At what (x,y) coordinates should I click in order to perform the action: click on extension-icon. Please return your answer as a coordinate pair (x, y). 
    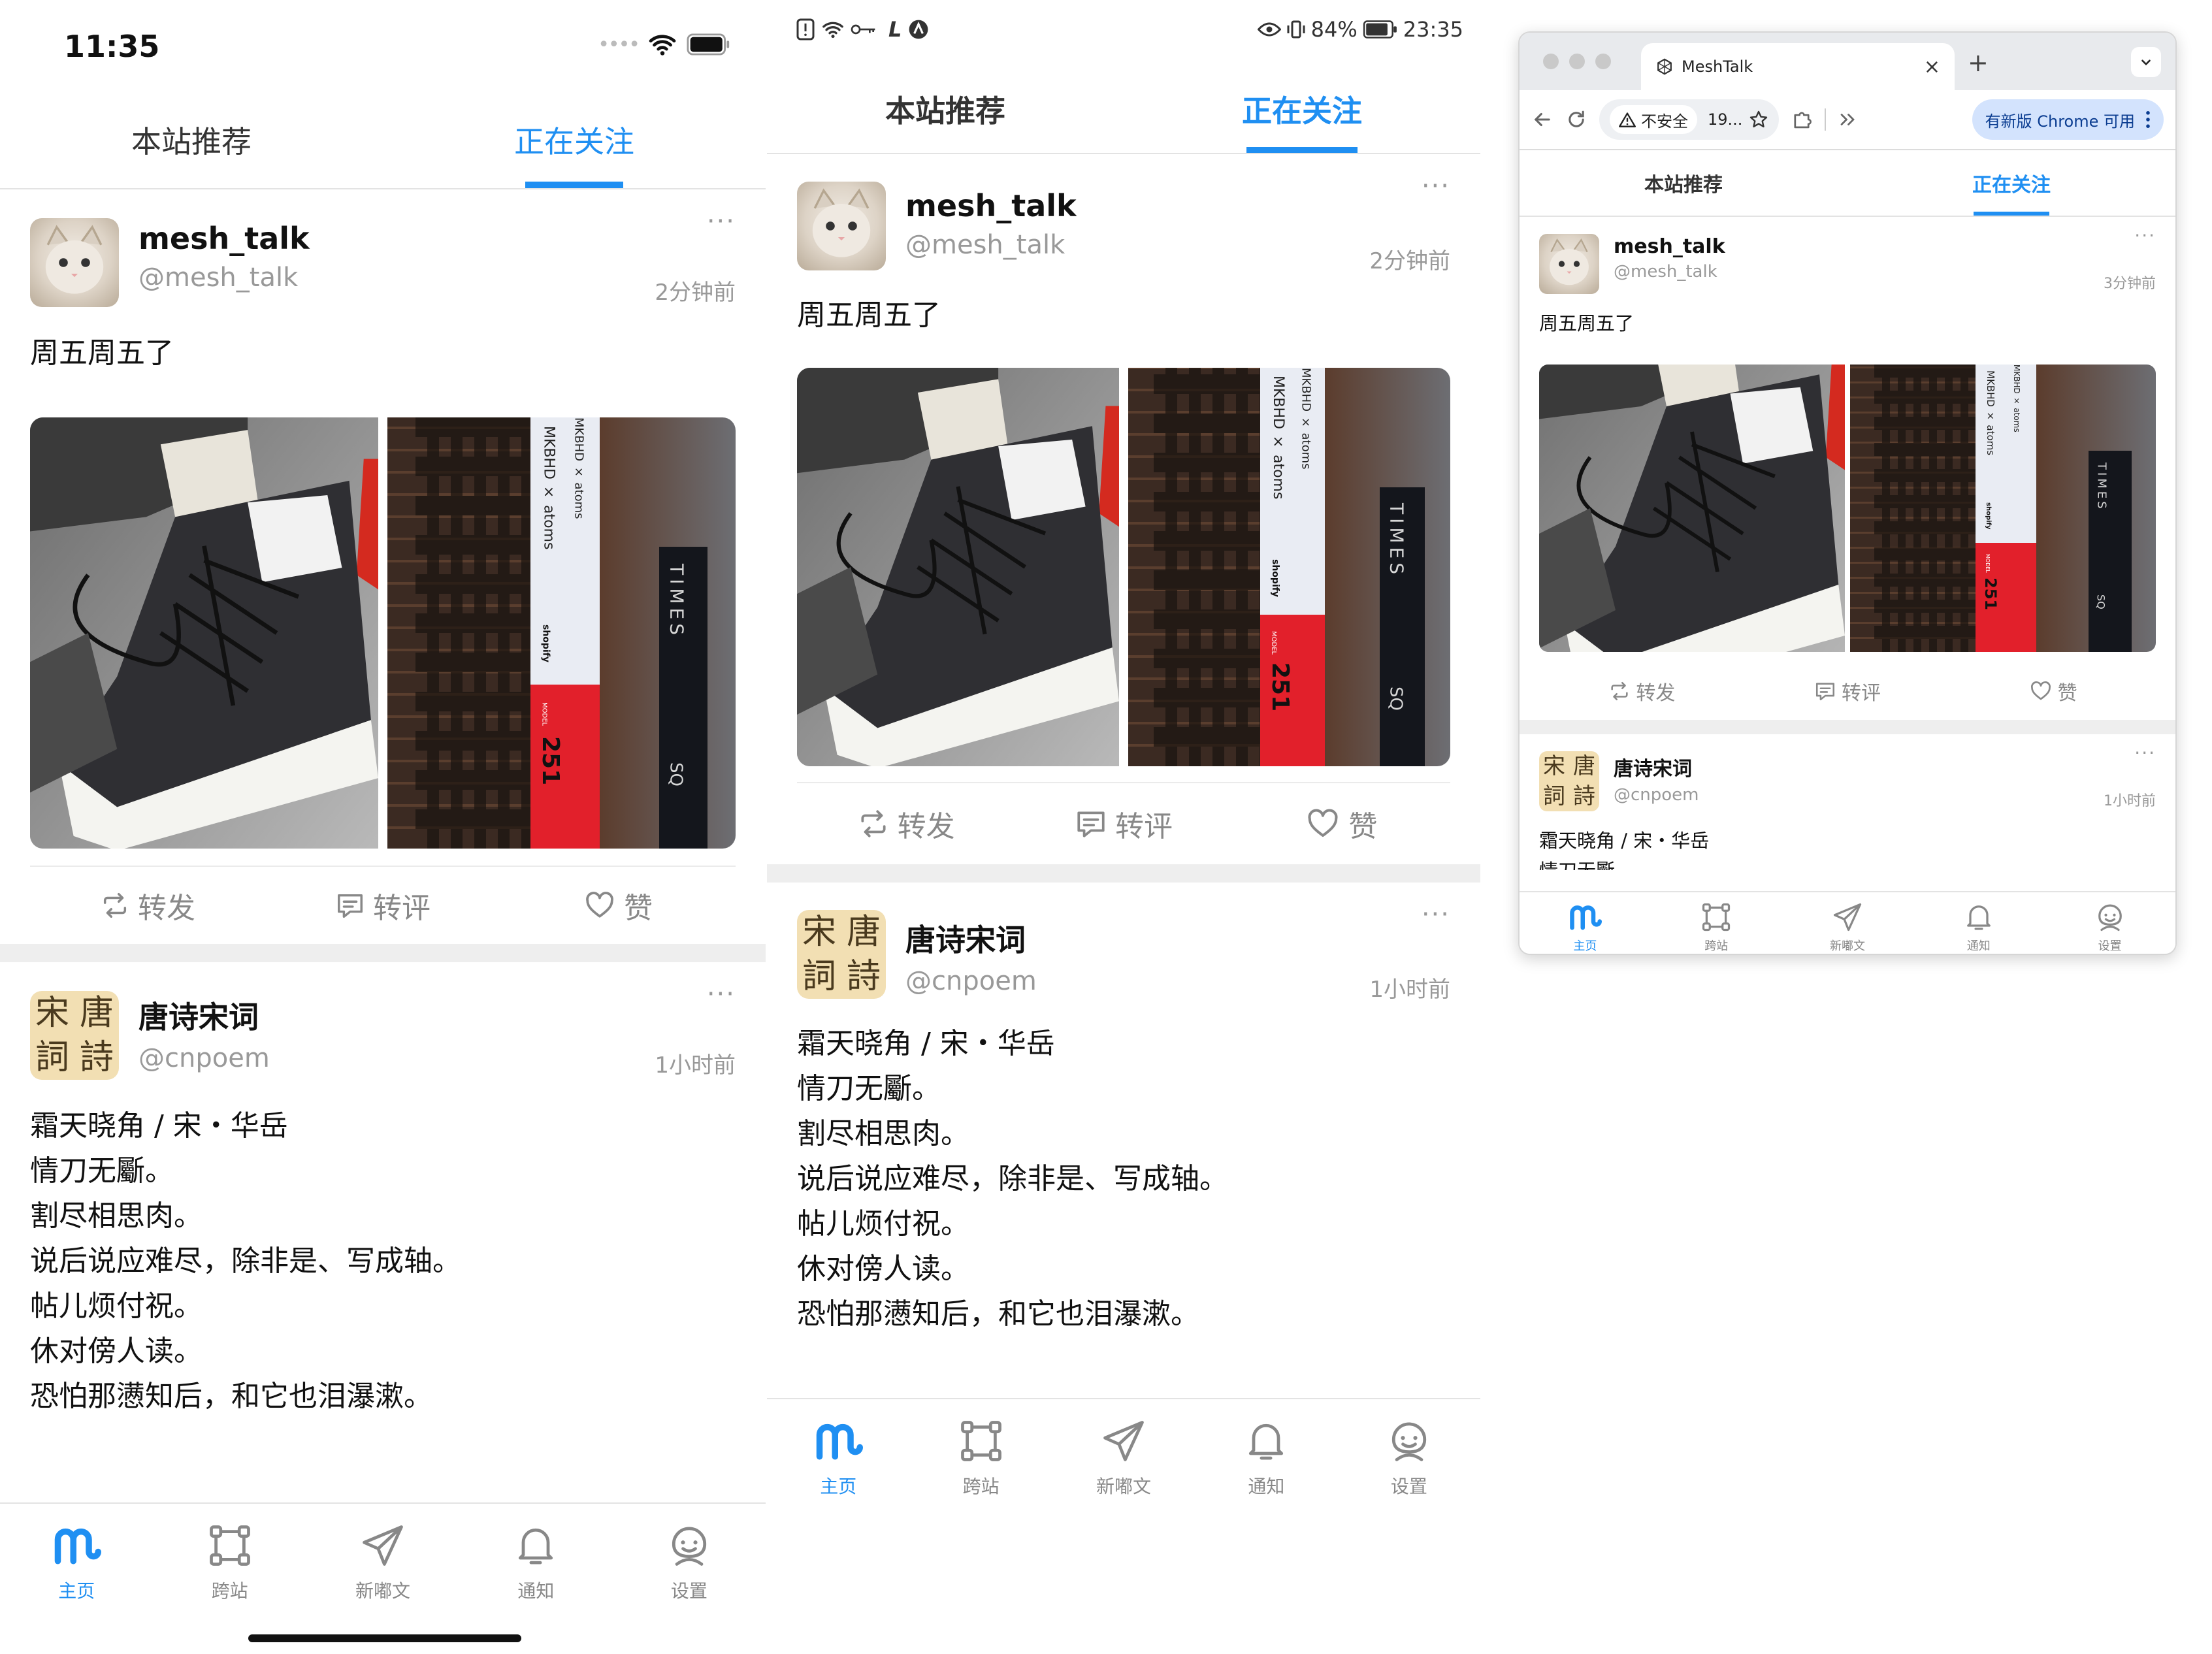
    Looking at the image, I should click on (1802, 119).